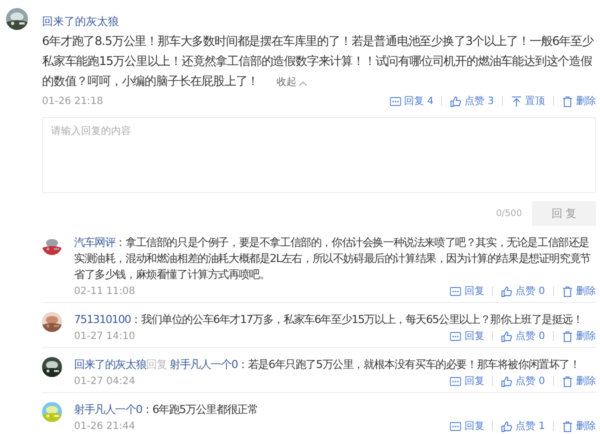 The width and height of the screenshot is (600, 434). Describe the element at coordinates (302, 83) in the screenshot. I see `chevron-up-icon` at that location.